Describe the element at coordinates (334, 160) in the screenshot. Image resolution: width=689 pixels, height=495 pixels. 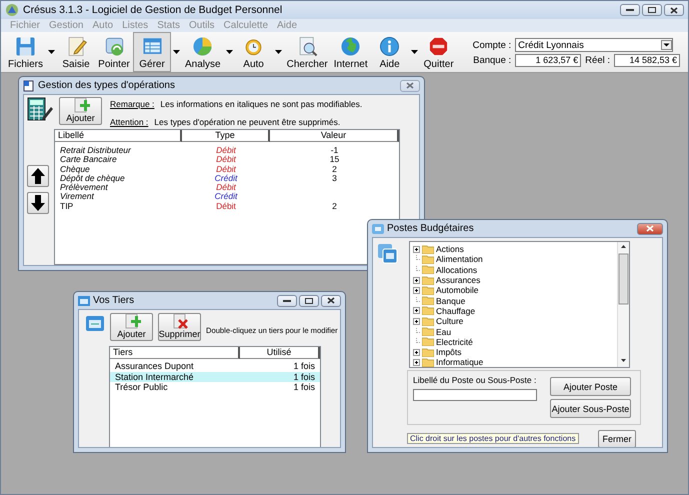
I see `table-cell-text: 15` at that location.